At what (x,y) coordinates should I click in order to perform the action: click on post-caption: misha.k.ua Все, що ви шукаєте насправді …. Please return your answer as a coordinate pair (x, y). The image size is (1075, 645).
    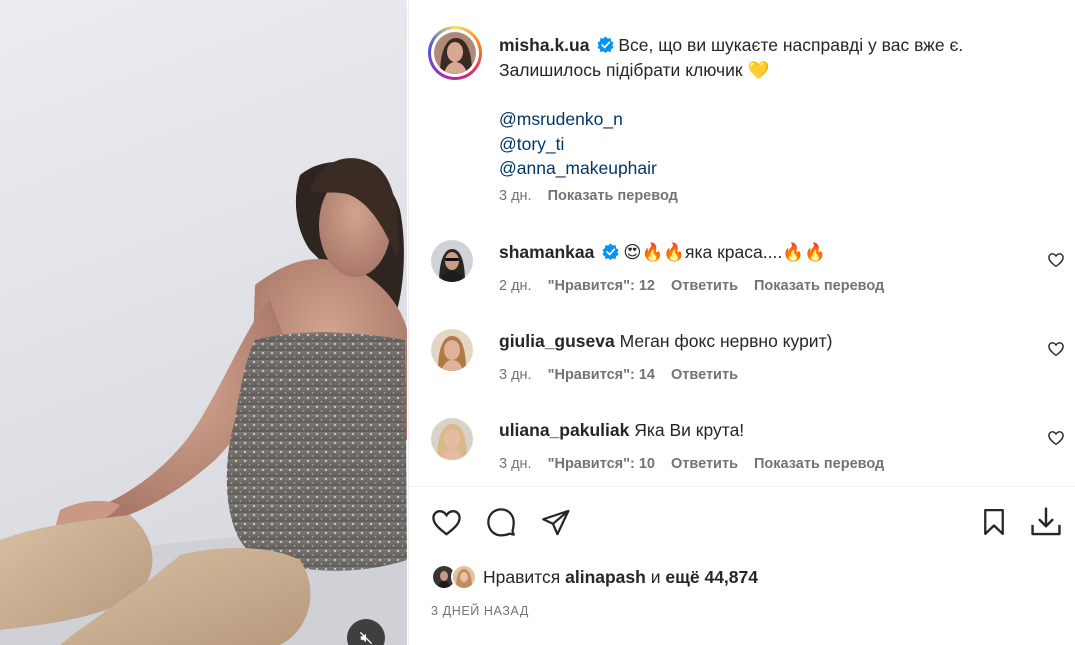
    Looking at the image, I should click on (769, 107).